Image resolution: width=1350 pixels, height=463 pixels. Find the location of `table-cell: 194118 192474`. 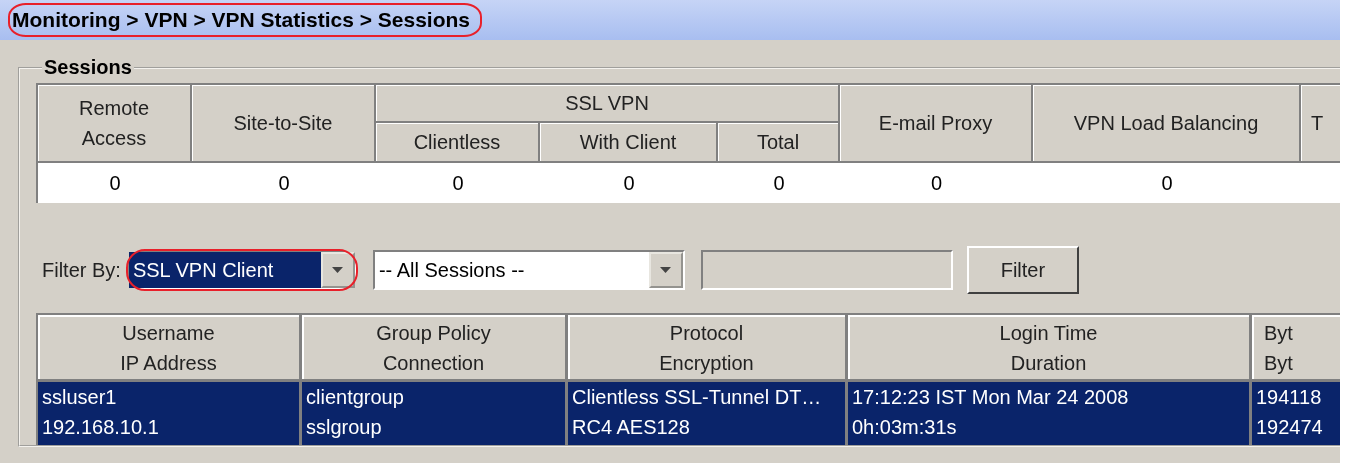

table-cell: 194118 192474 is located at coordinates (1296, 413).